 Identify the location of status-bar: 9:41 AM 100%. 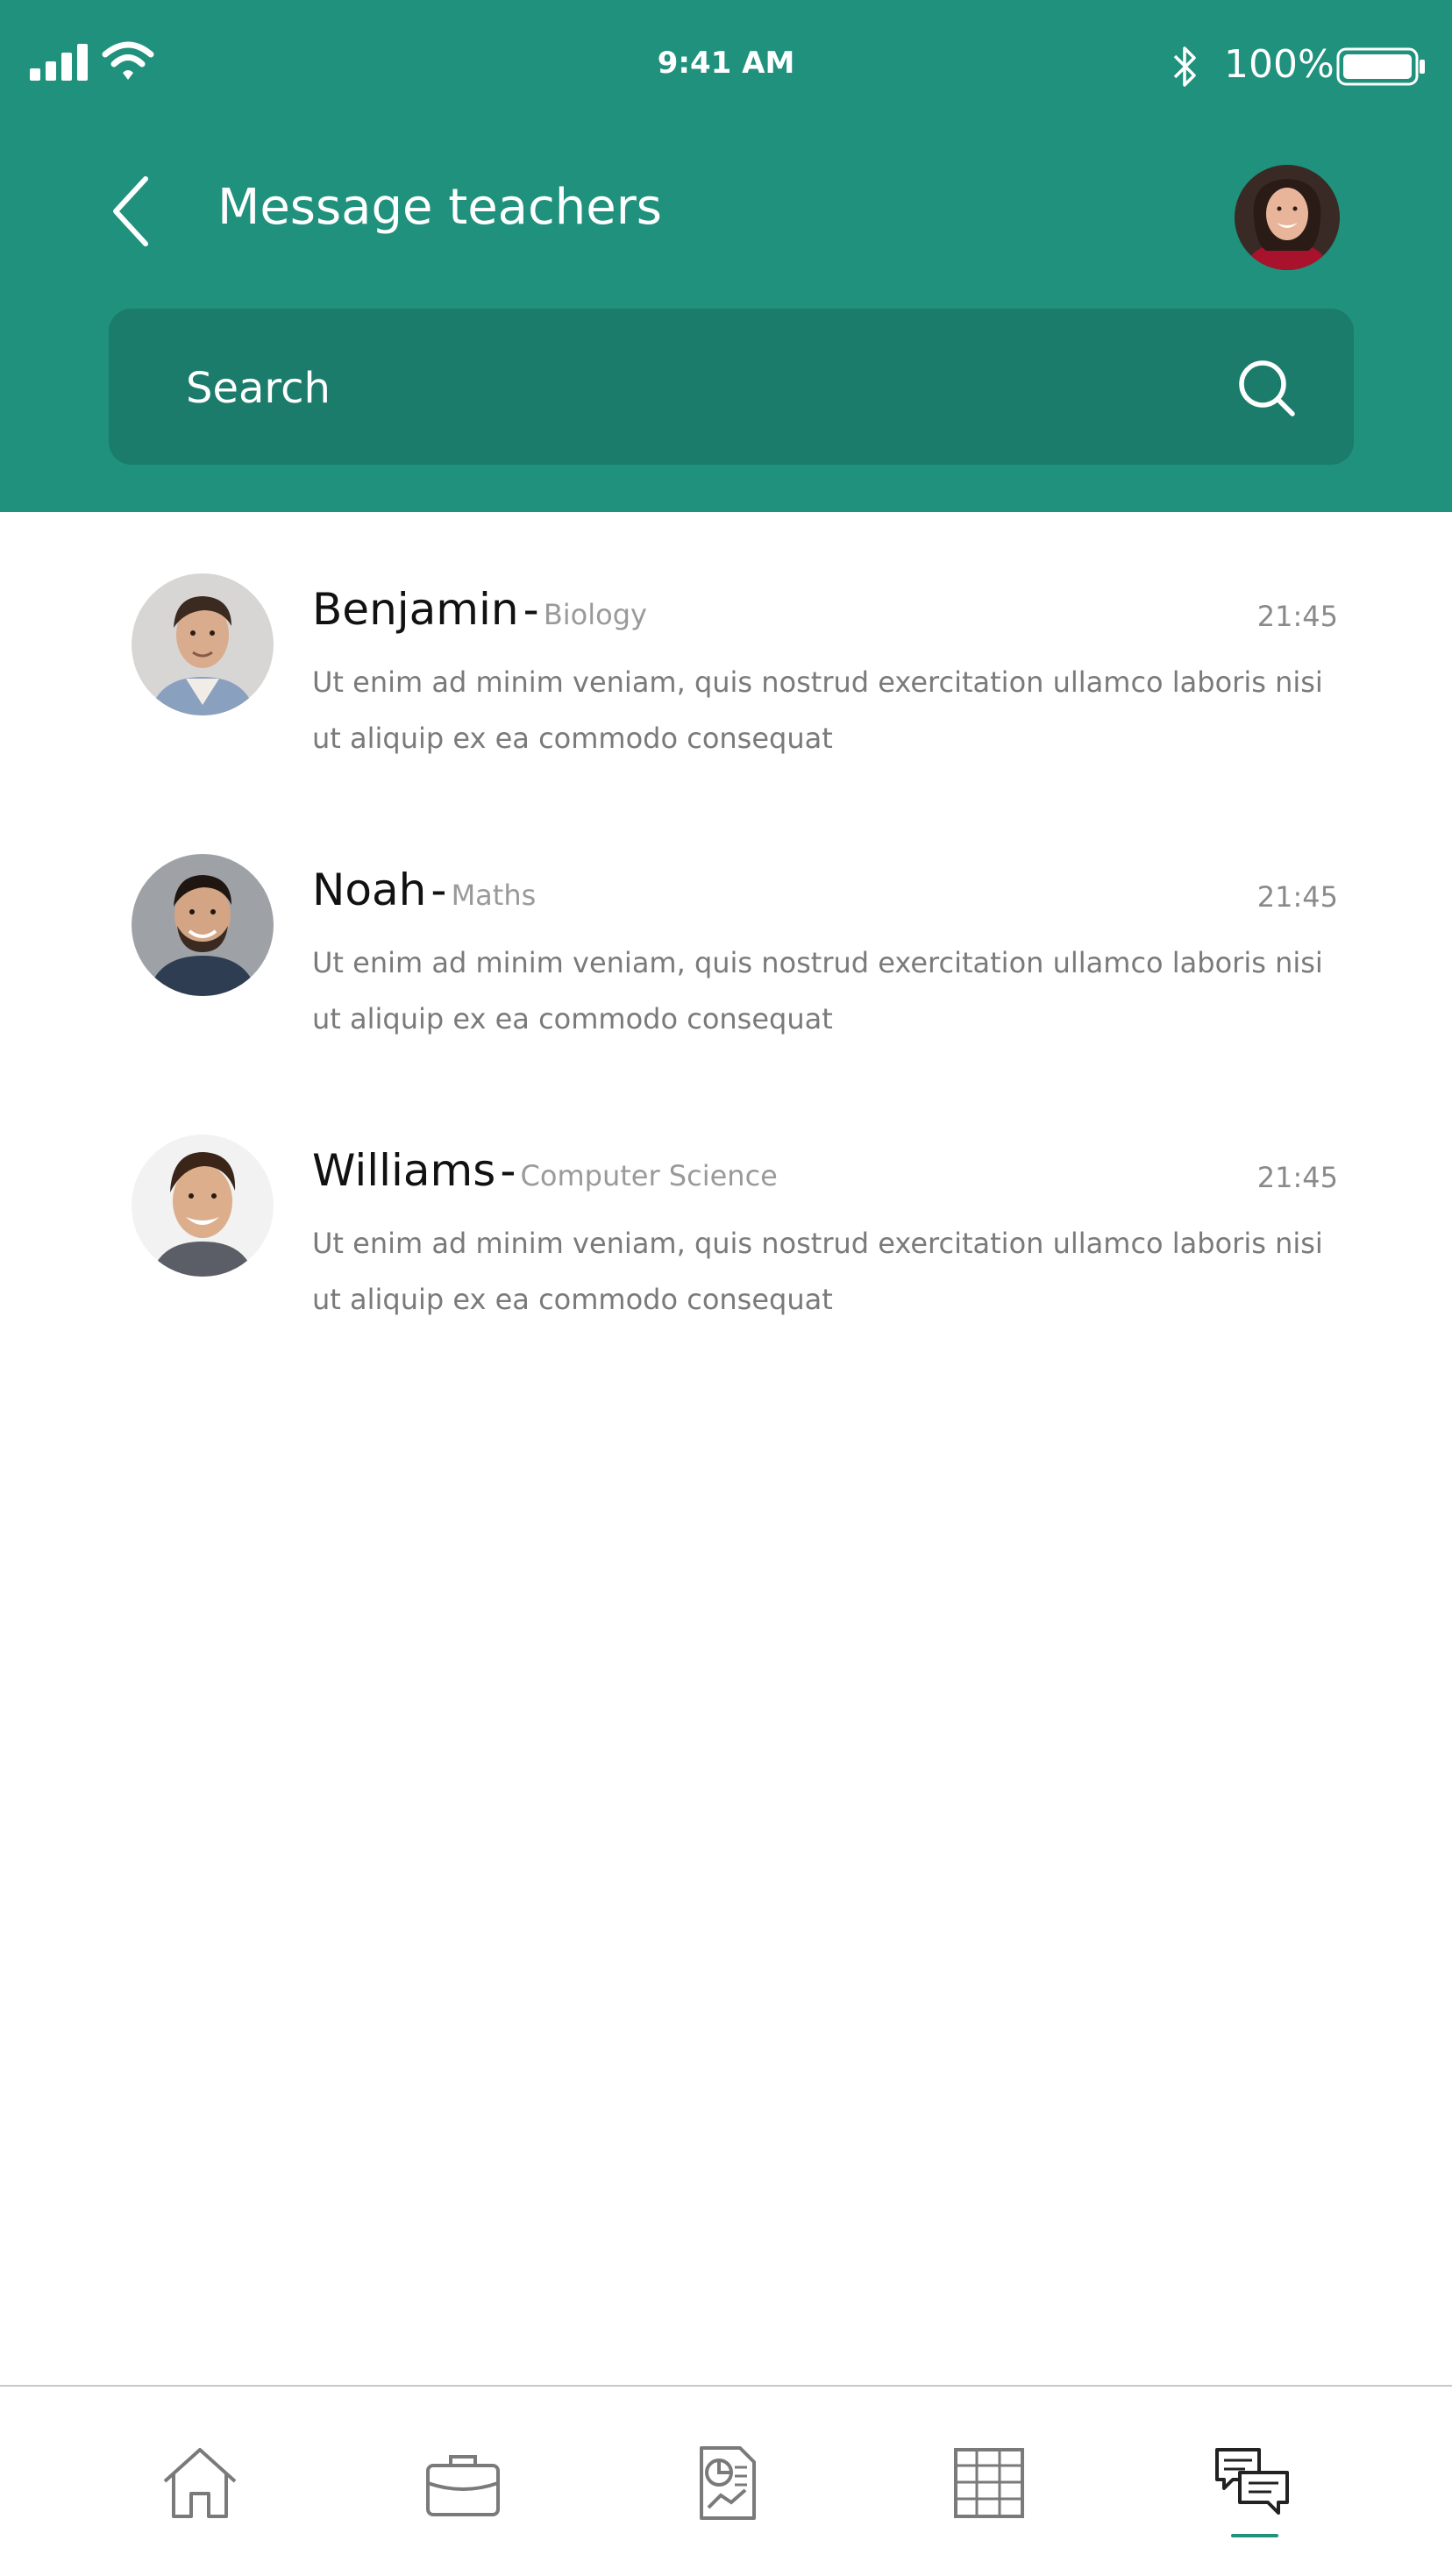
(726, 66).